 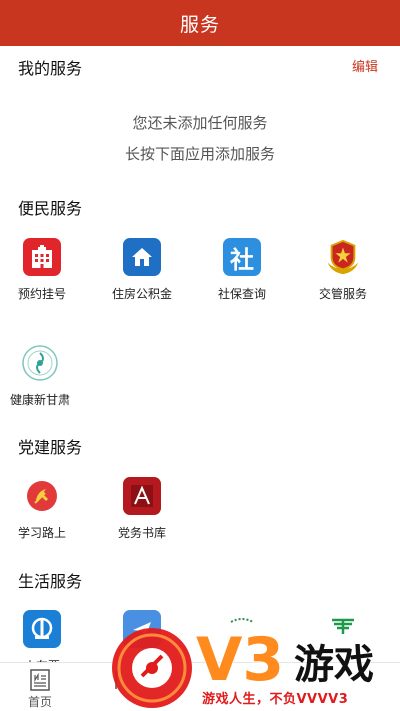 I want to click on my-services-title: 我的服务, so click(x=50, y=68).